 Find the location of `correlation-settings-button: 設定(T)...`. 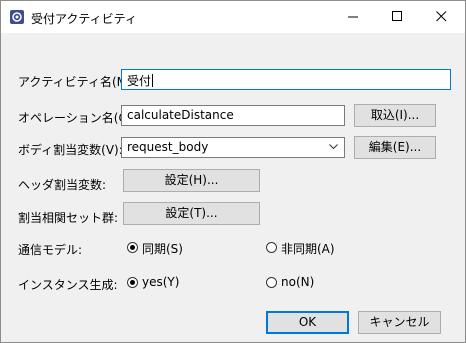

correlation-settings-button: 設定(T)... is located at coordinates (191, 213).